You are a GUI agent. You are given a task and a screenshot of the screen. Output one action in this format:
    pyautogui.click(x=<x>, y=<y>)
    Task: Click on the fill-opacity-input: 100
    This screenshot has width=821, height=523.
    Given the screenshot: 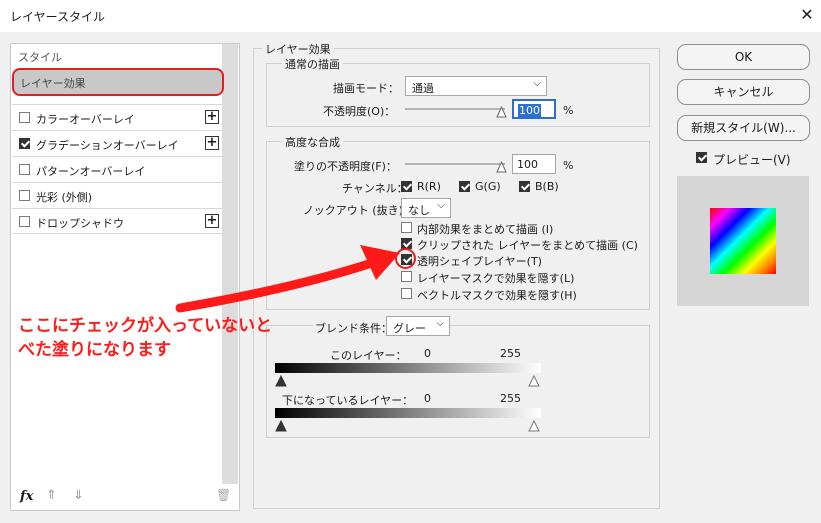 What is the action you would take?
    pyautogui.click(x=534, y=164)
    